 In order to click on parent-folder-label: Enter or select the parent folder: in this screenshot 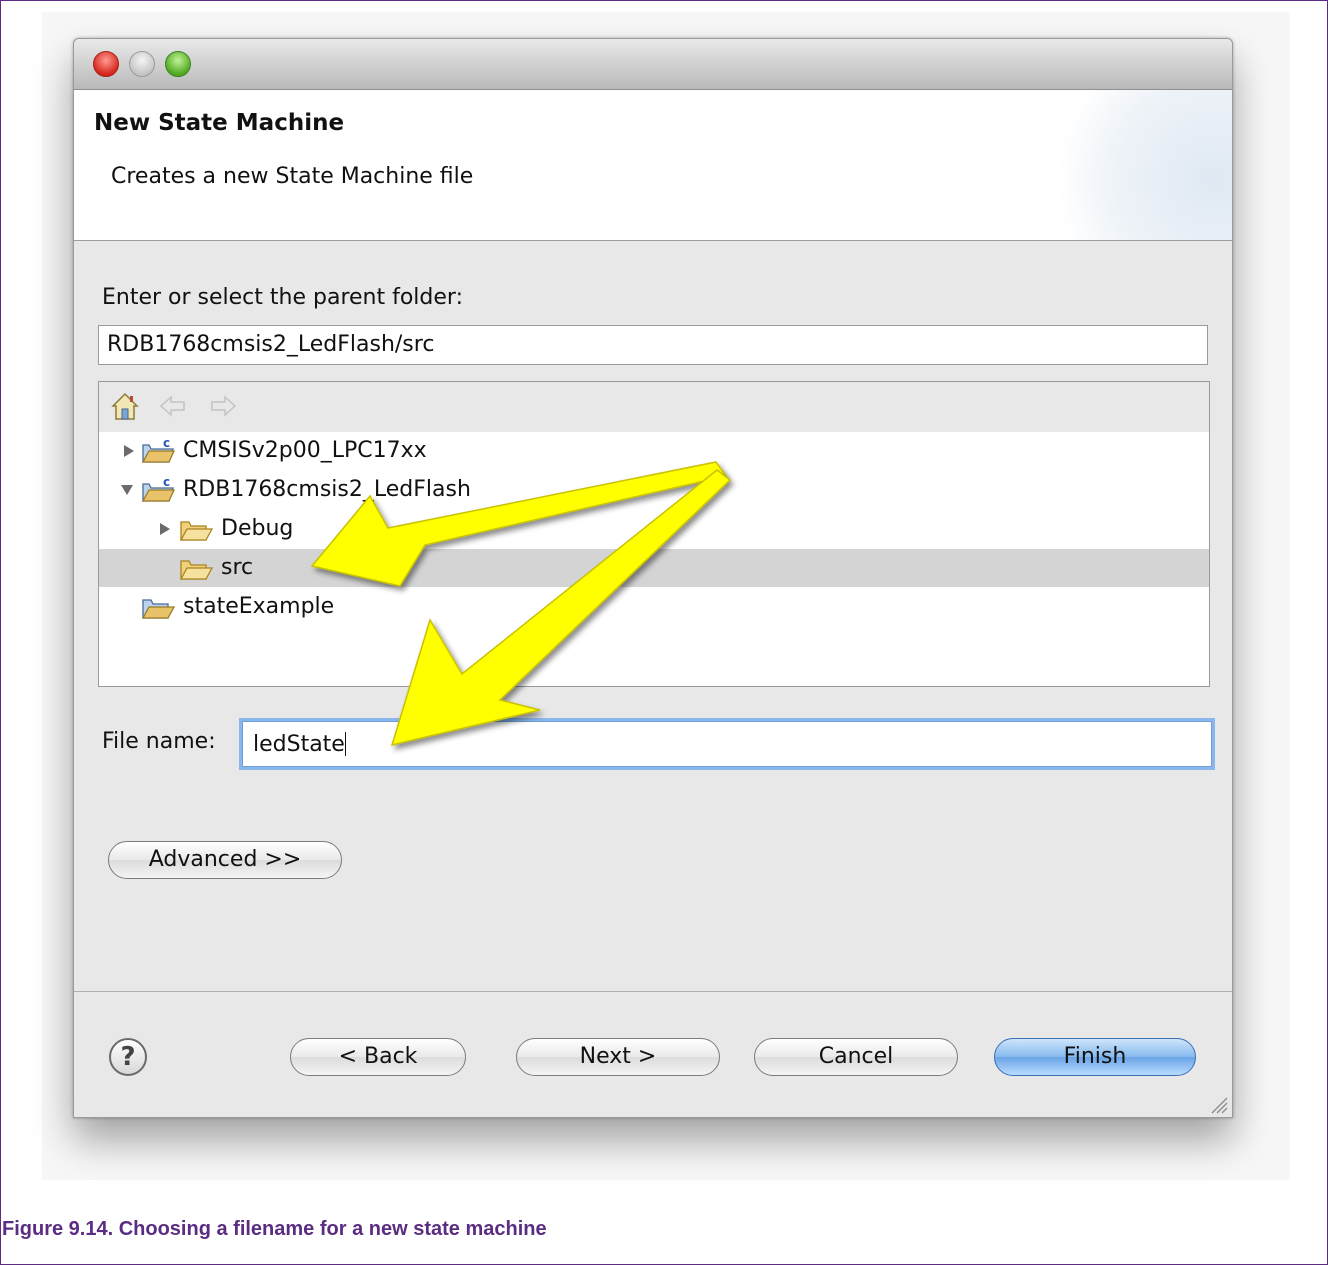, I will do `click(282, 297)`.